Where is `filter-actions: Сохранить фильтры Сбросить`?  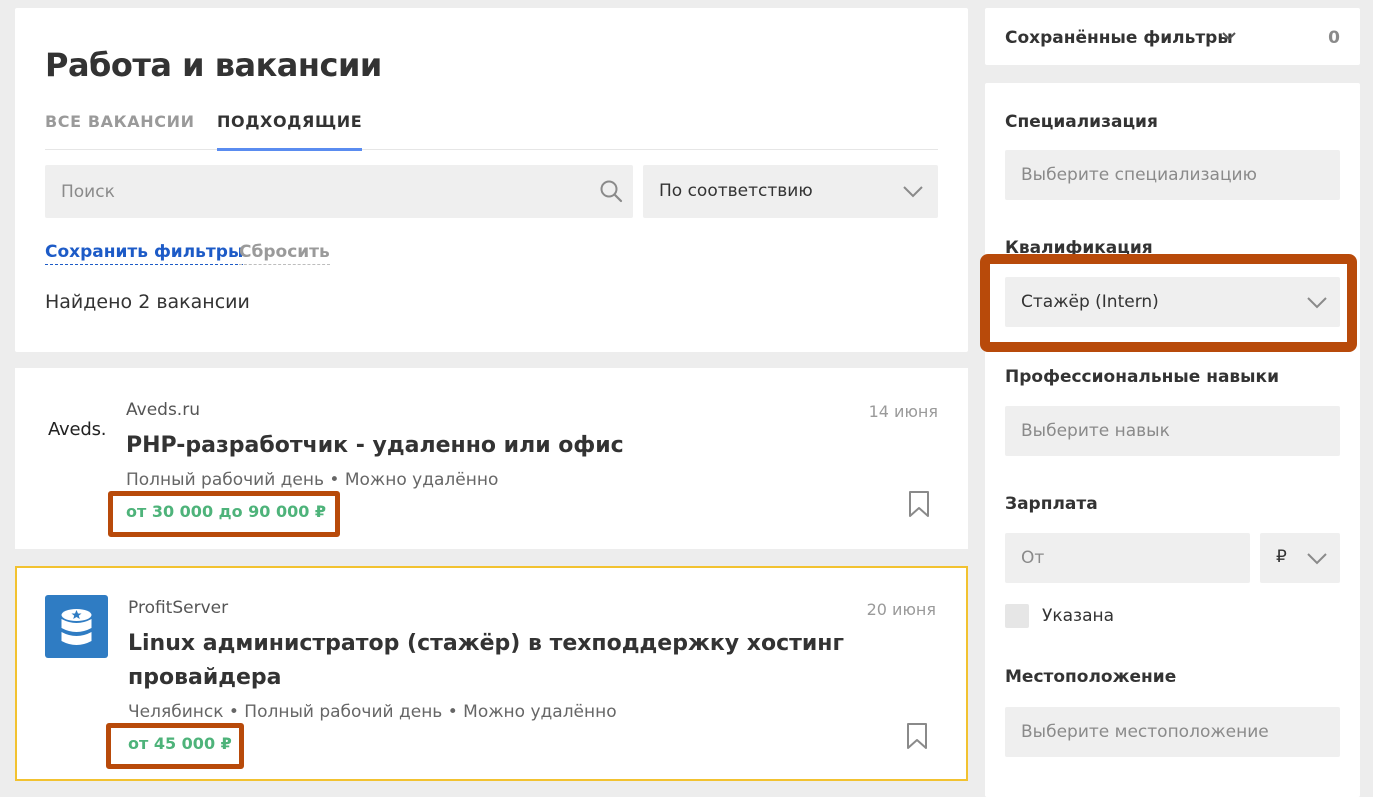 filter-actions: Сохранить фильтры Сбросить is located at coordinates (187, 253).